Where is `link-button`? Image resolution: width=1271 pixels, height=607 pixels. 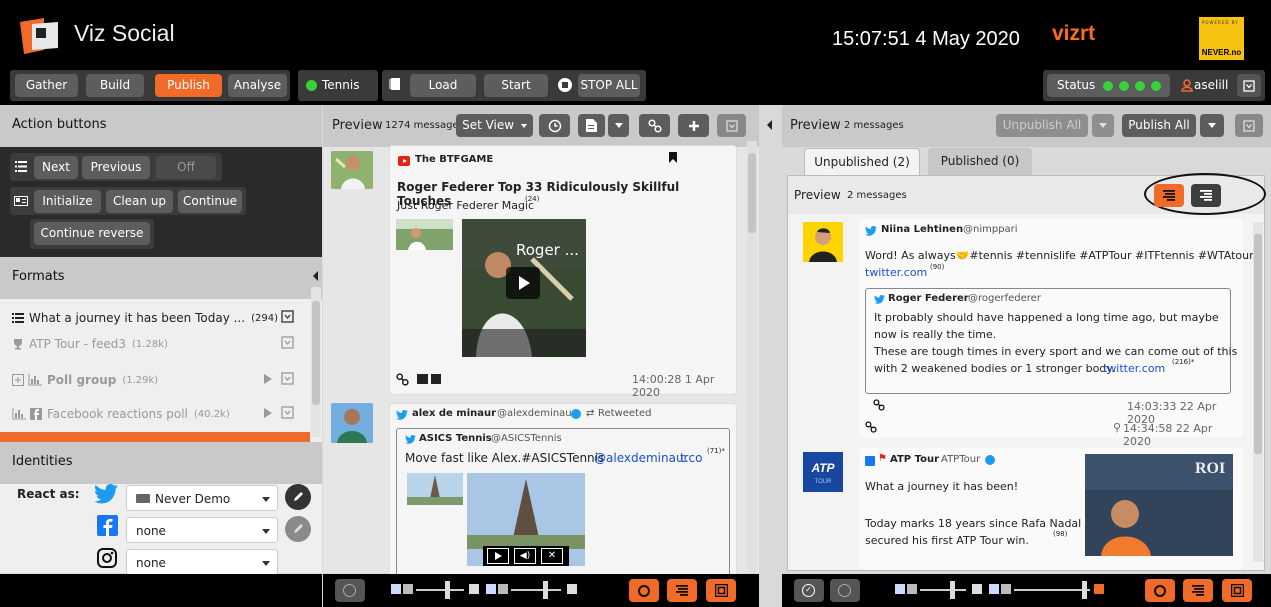
link-button is located at coordinates (654, 125).